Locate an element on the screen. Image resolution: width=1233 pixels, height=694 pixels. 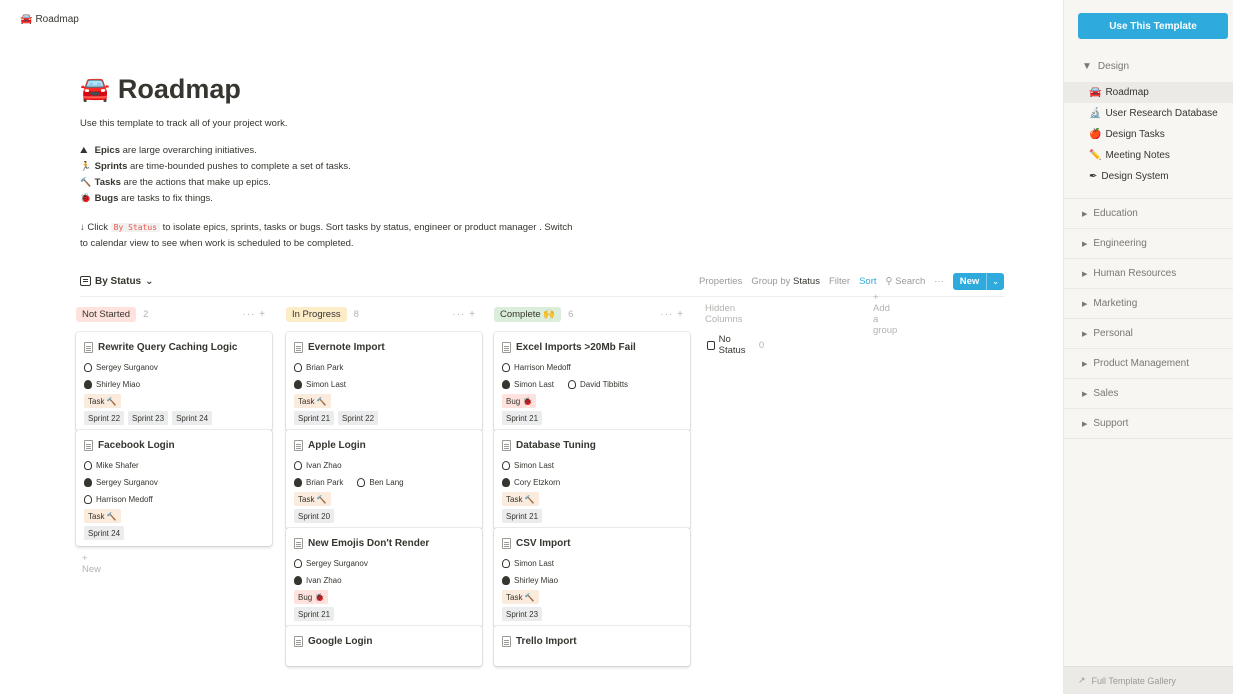
filter-button: Filter is located at coordinates (839, 281).